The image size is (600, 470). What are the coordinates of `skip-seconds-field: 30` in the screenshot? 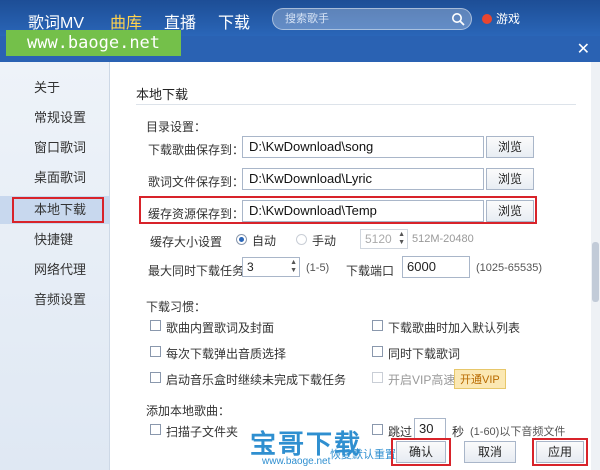 It's located at (430, 429).